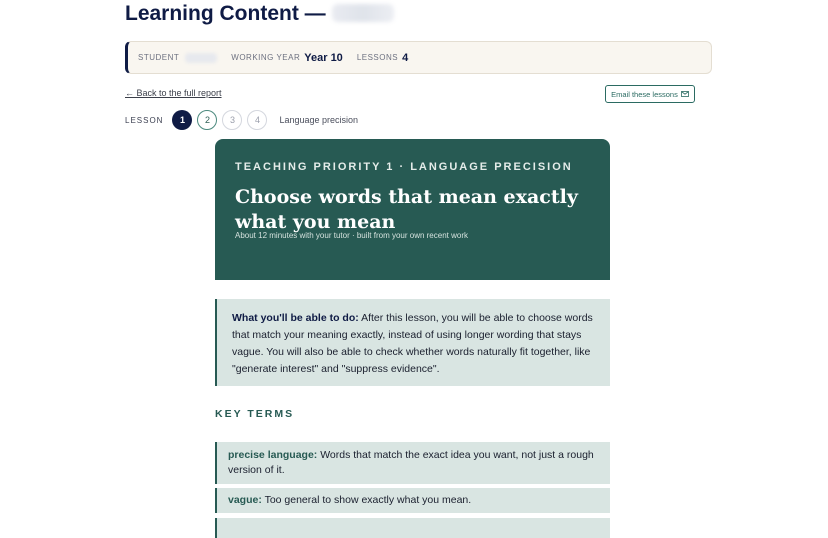 The image size is (828, 538). What do you see at coordinates (173, 93) in the screenshot?
I see `back-to-report-link: ← Back to the full report` at bounding box center [173, 93].